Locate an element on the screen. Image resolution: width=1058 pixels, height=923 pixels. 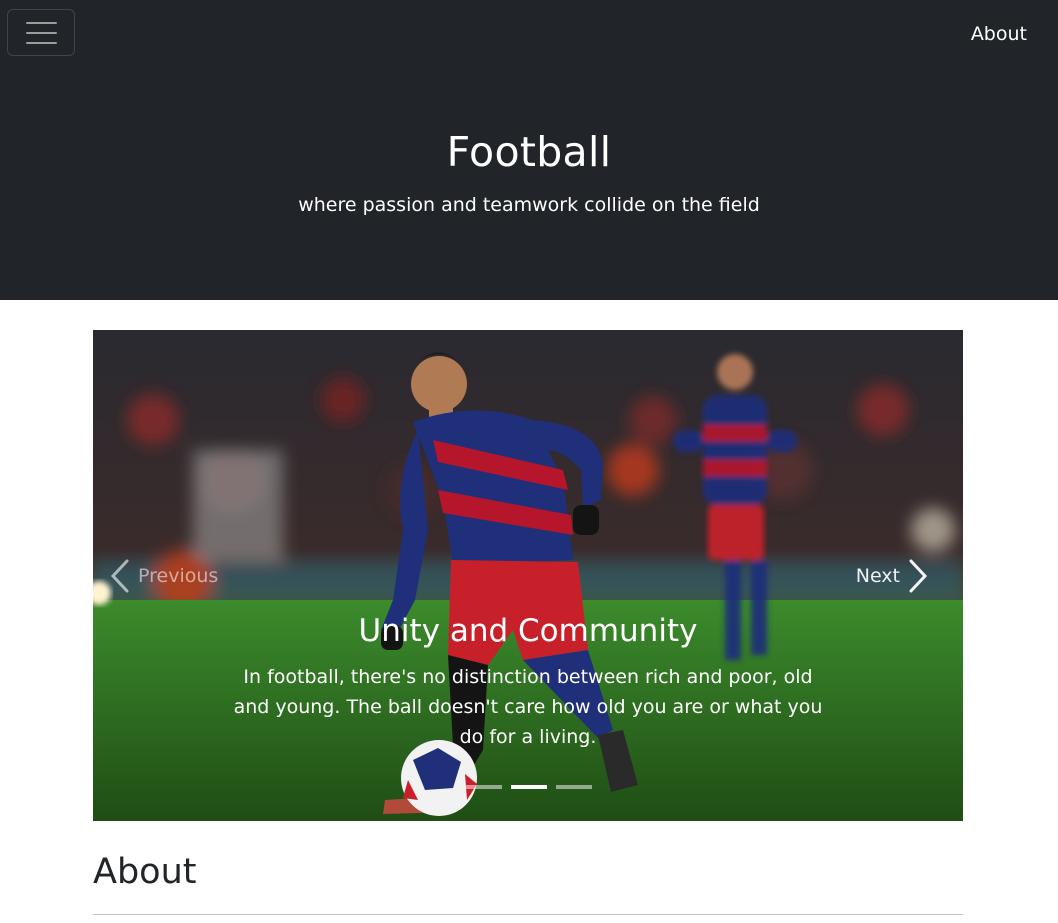
page-title: Football is located at coordinates (529, 152).